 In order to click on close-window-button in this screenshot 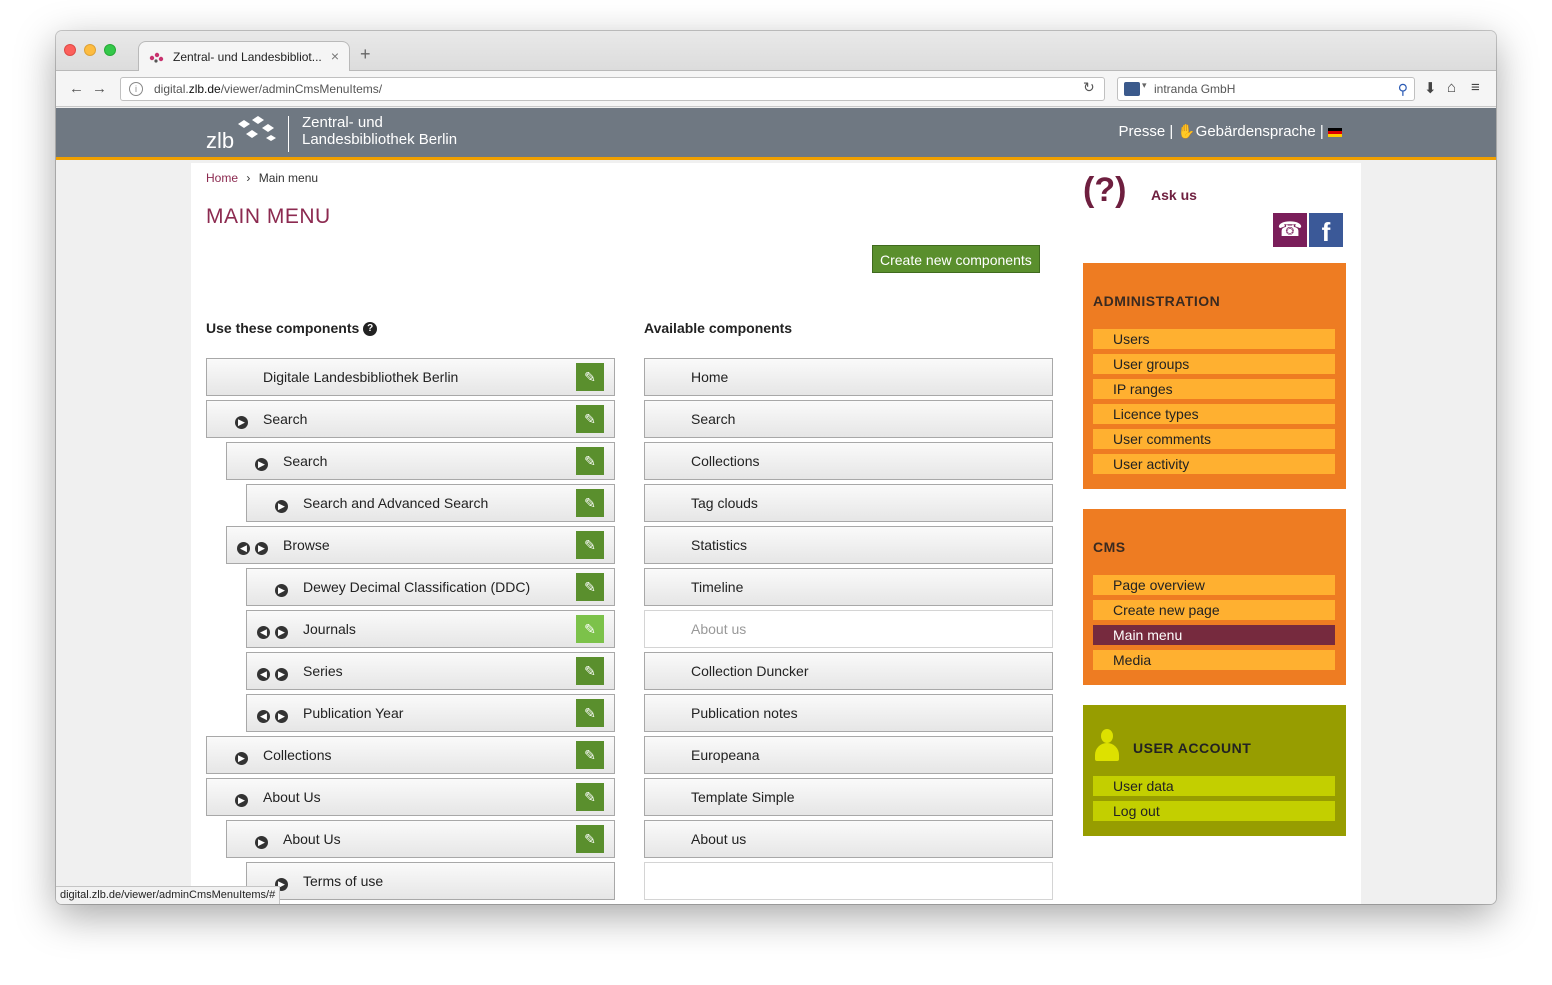, I will do `click(70, 50)`.